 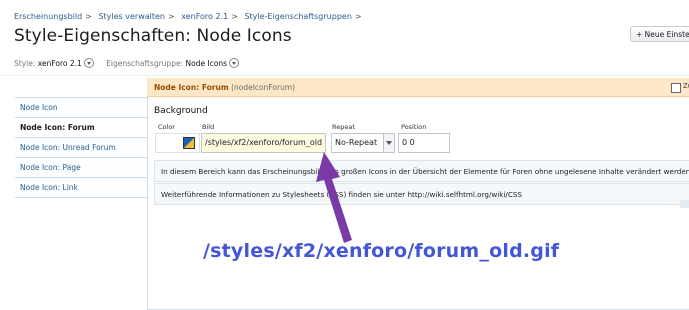 What do you see at coordinates (81, 128) in the screenshot?
I see `sidebar-item-node-icon-forum: Node Icon: Forum` at bounding box center [81, 128].